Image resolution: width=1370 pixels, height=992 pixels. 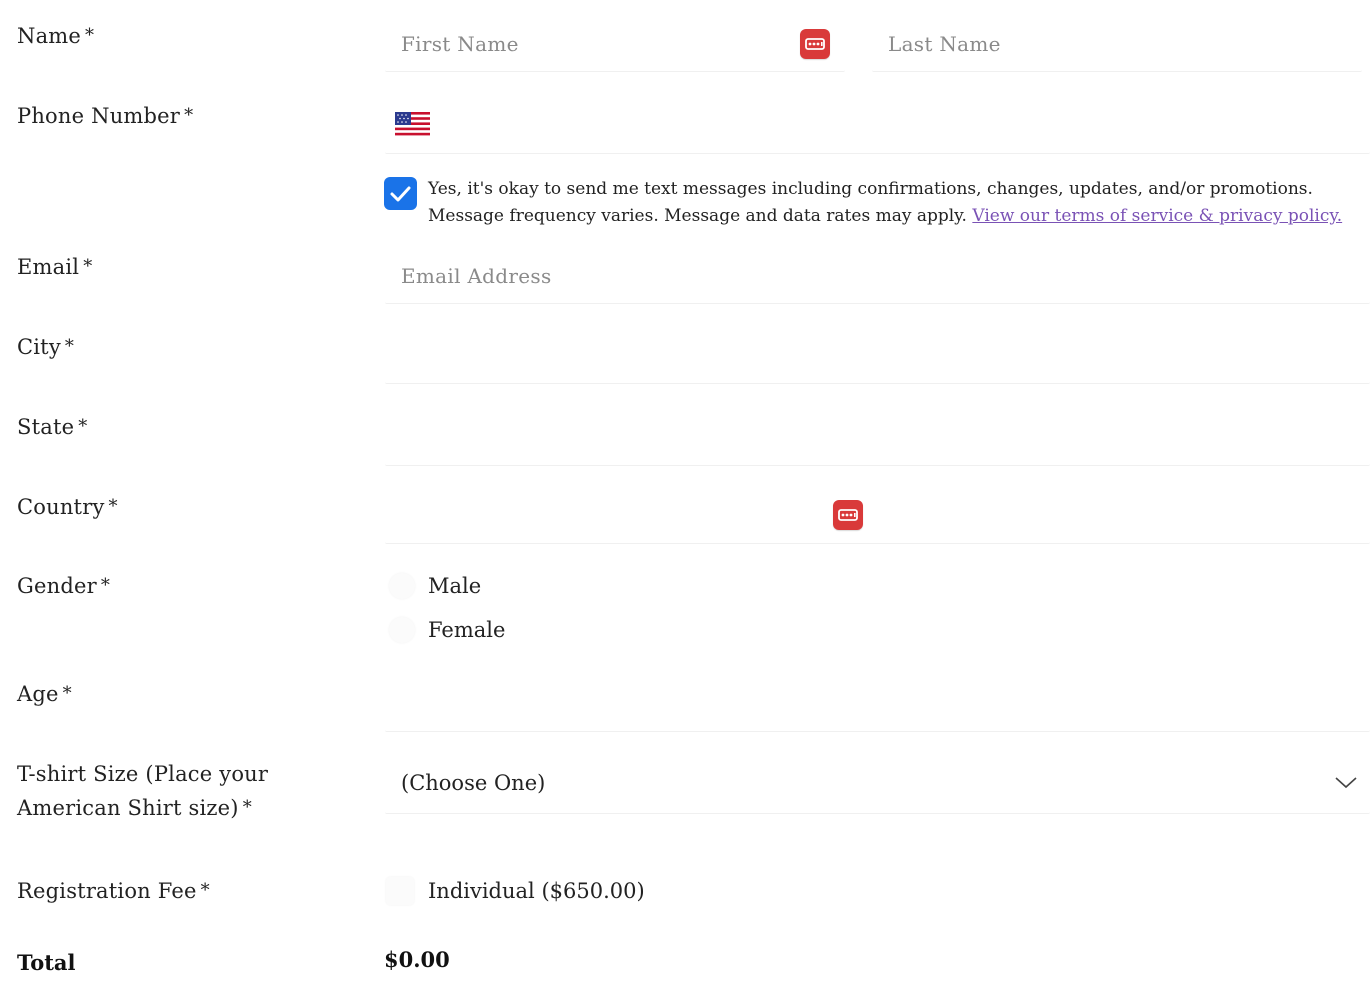 I want to click on email-label: Email *, so click(x=54, y=267).